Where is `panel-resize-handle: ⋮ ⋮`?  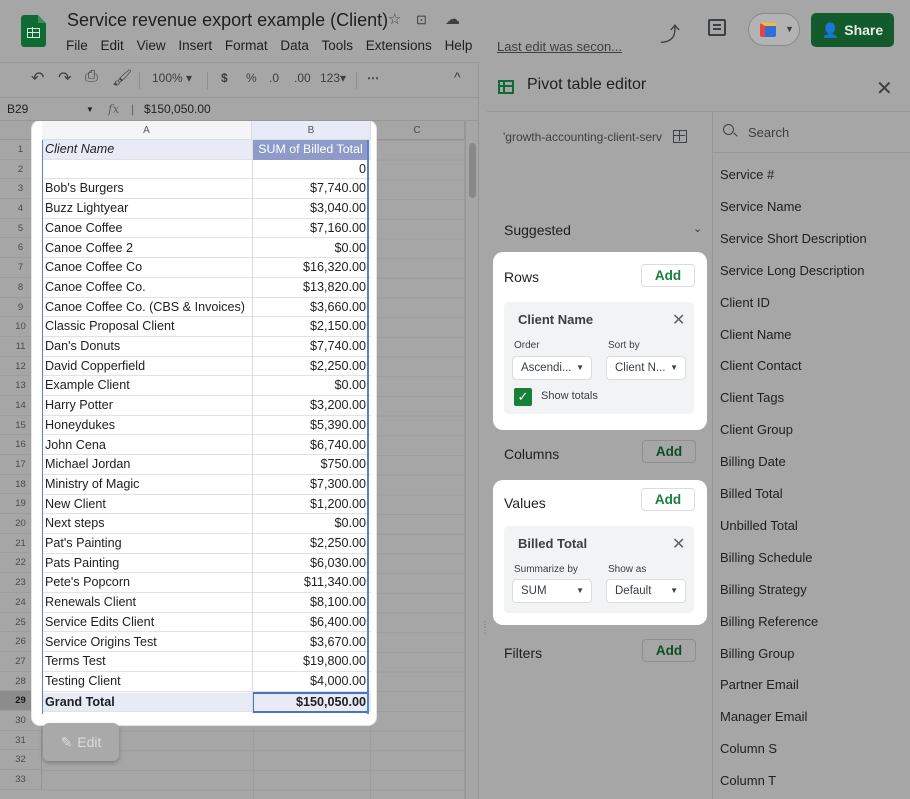
panel-resize-handle: ⋮ ⋮ is located at coordinates (483, 430).